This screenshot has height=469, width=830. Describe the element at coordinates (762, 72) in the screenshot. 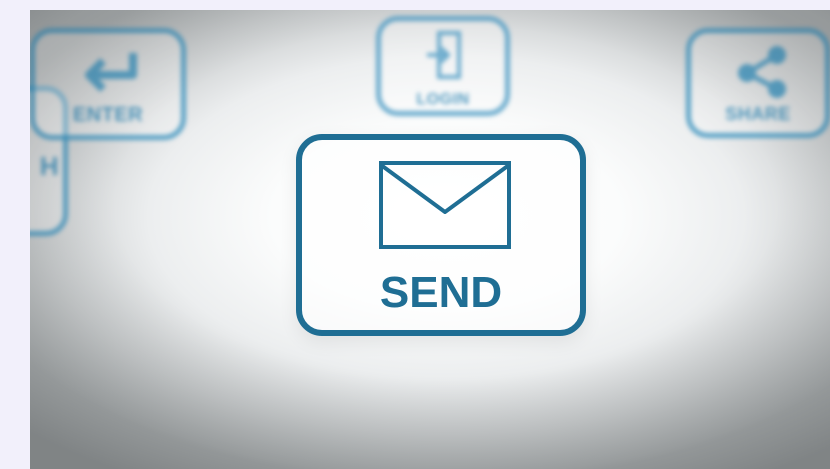

I see `share-icon` at that location.